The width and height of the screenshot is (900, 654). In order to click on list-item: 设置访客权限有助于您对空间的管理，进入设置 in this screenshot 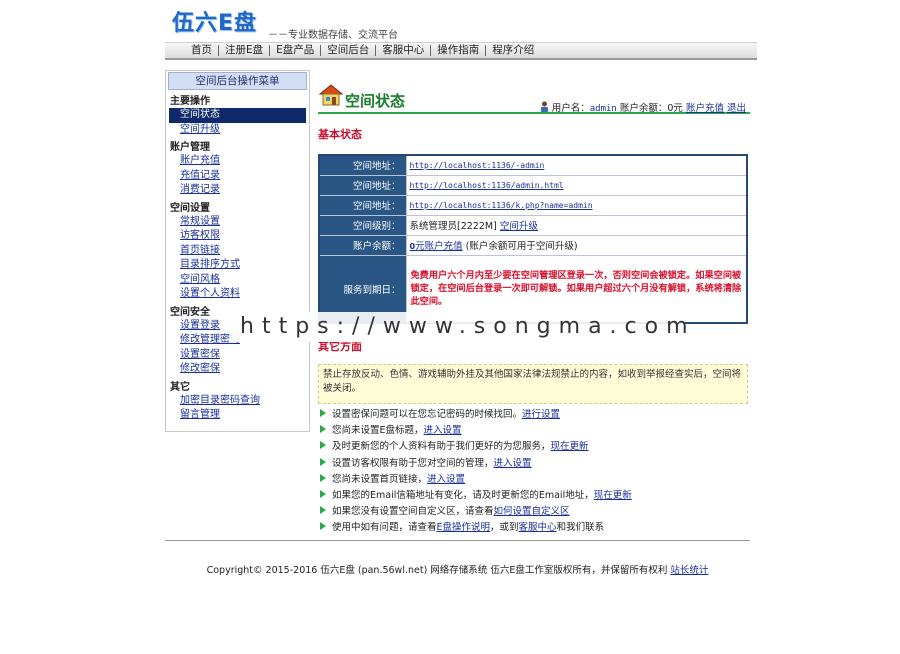, I will do `click(535, 464)`.